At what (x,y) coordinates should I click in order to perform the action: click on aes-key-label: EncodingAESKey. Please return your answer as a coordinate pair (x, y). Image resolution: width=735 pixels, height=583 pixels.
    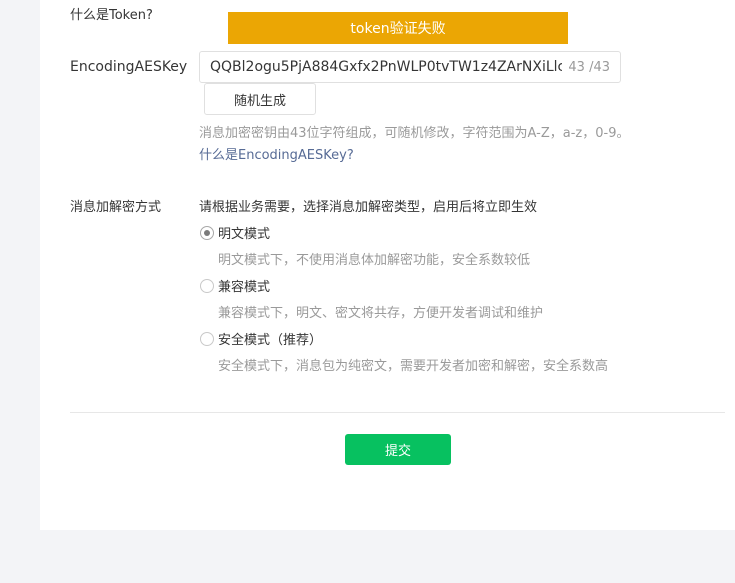
    Looking at the image, I should click on (129, 67).